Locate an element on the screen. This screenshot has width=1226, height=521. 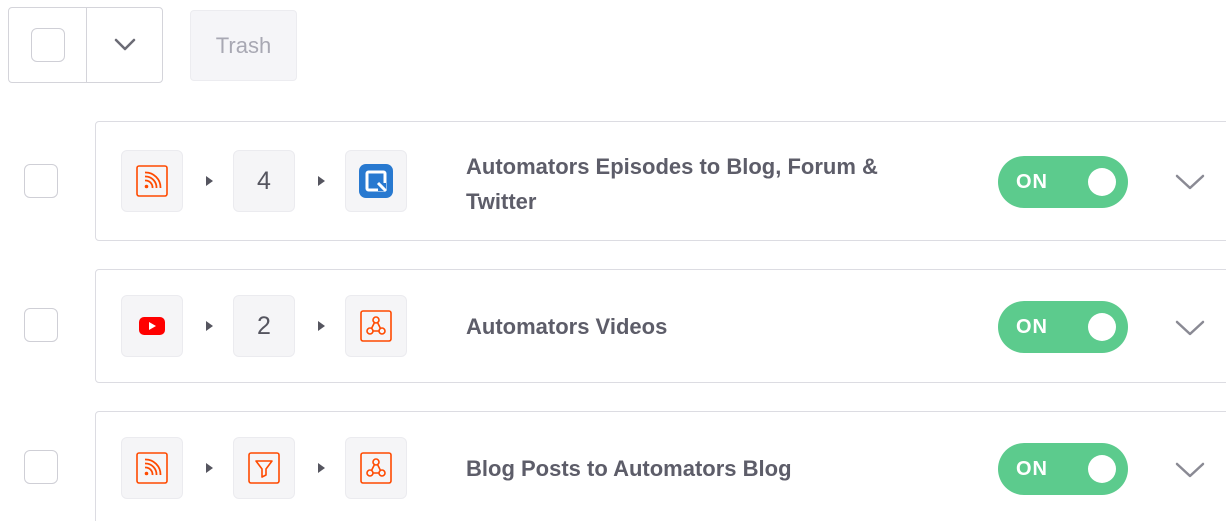
zap-title: Blog Posts to Automators Blog is located at coordinates (681, 468).